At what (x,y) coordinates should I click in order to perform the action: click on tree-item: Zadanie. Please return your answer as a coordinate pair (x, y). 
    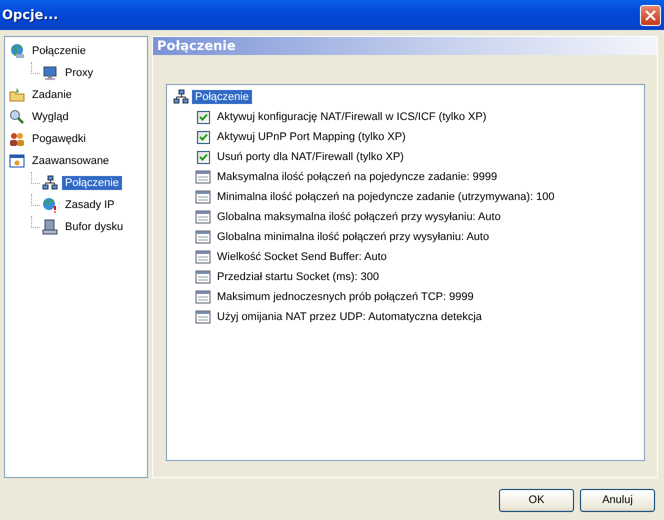
    Looking at the image, I should click on (52, 95).